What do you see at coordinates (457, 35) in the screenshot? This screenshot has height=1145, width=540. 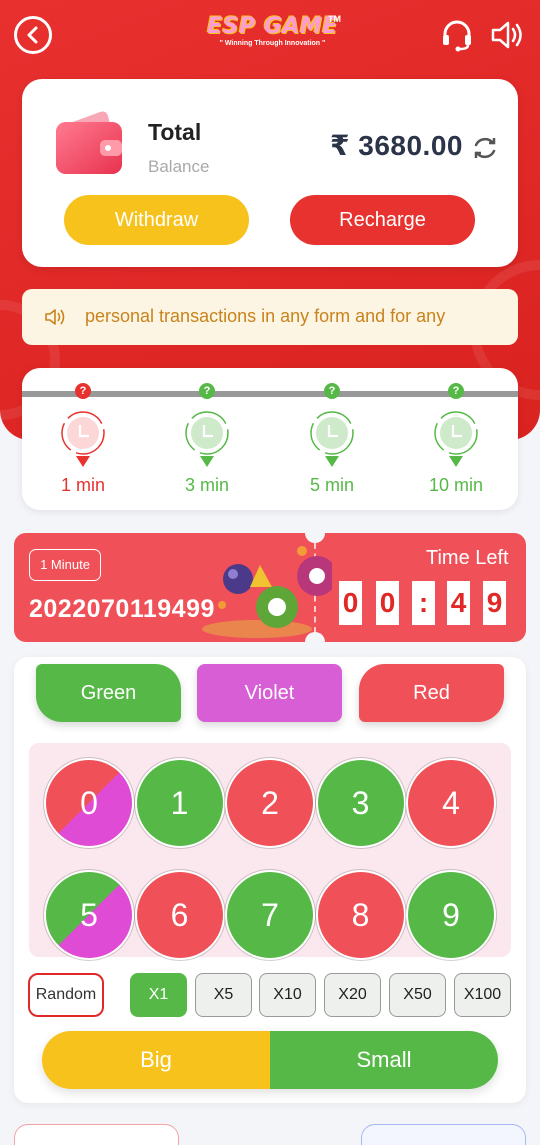 I see `headset-icon` at bounding box center [457, 35].